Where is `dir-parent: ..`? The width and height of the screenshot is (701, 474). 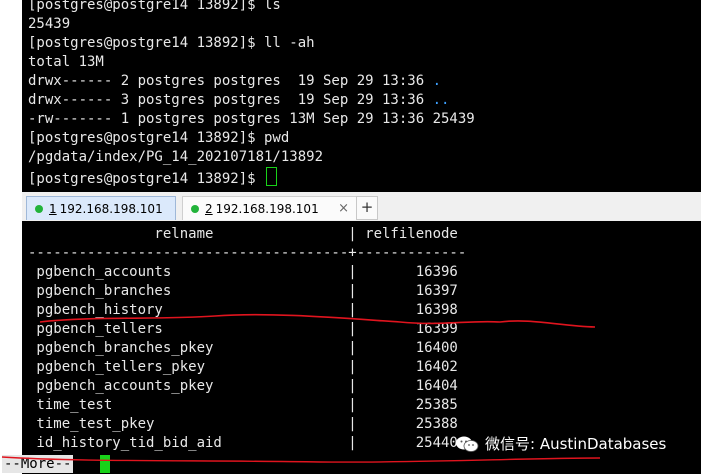 dir-parent: .. is located at coordinates (441, 100).